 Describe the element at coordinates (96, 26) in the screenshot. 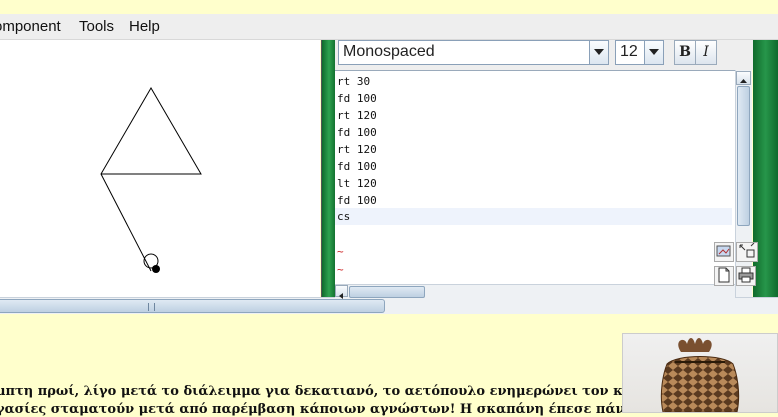

I see `menu-tools: Tools` at that location.